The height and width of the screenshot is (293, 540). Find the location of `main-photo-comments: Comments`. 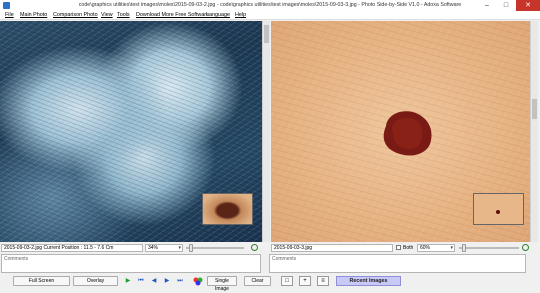

main-photo-comments: Comments is located at coordinates (131, 263).